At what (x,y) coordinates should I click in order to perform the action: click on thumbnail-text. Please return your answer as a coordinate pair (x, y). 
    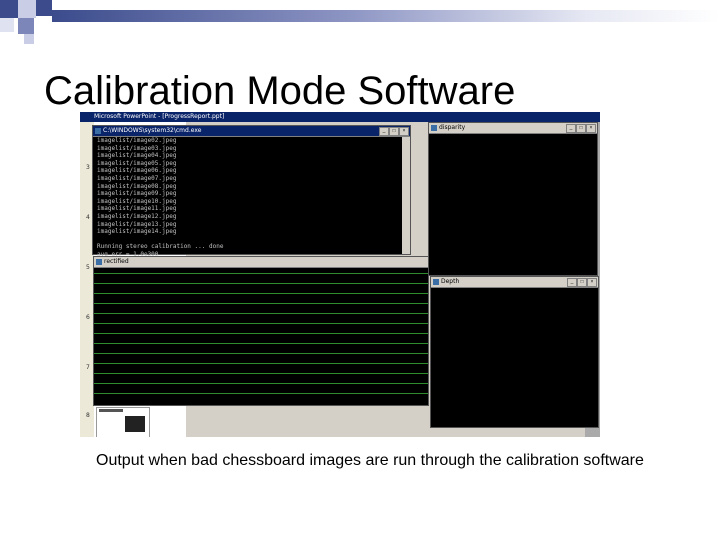
    Looking at the image, I should click on (111, 410).